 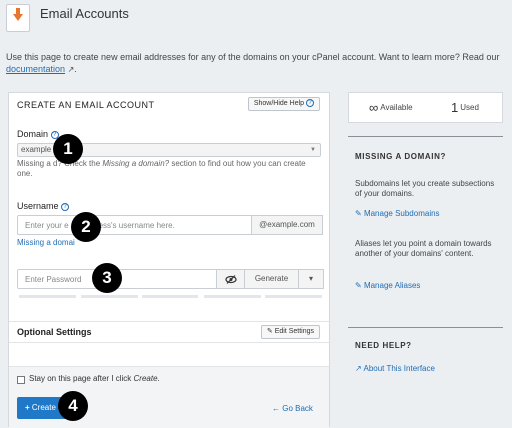 I want to click on edit-settings-label: Edit Settings, so click(x=294, y=331).